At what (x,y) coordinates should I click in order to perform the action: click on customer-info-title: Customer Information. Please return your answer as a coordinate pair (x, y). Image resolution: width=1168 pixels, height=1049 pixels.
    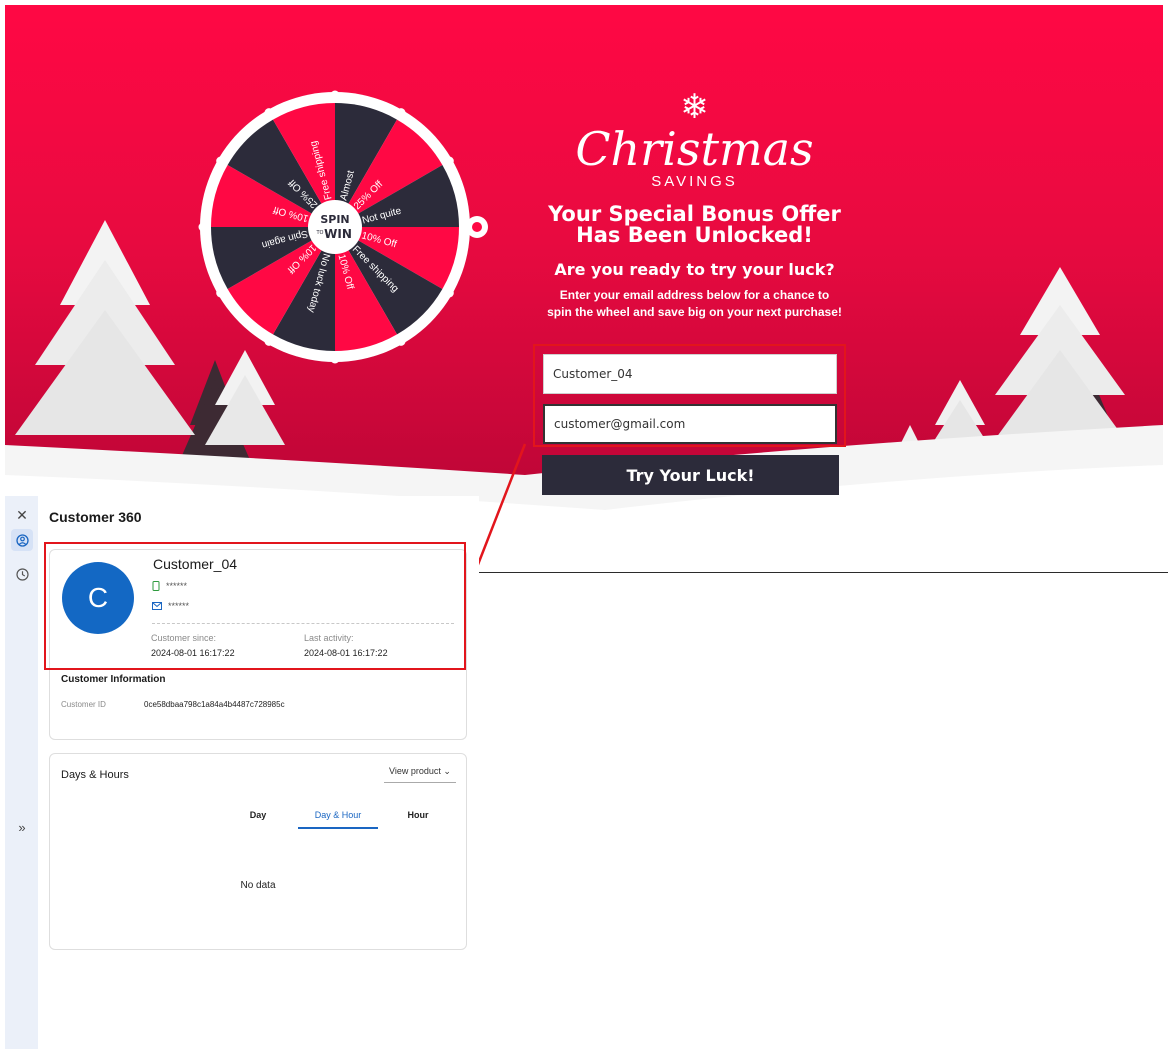
    Looking at the image, I should click on (113, 679).